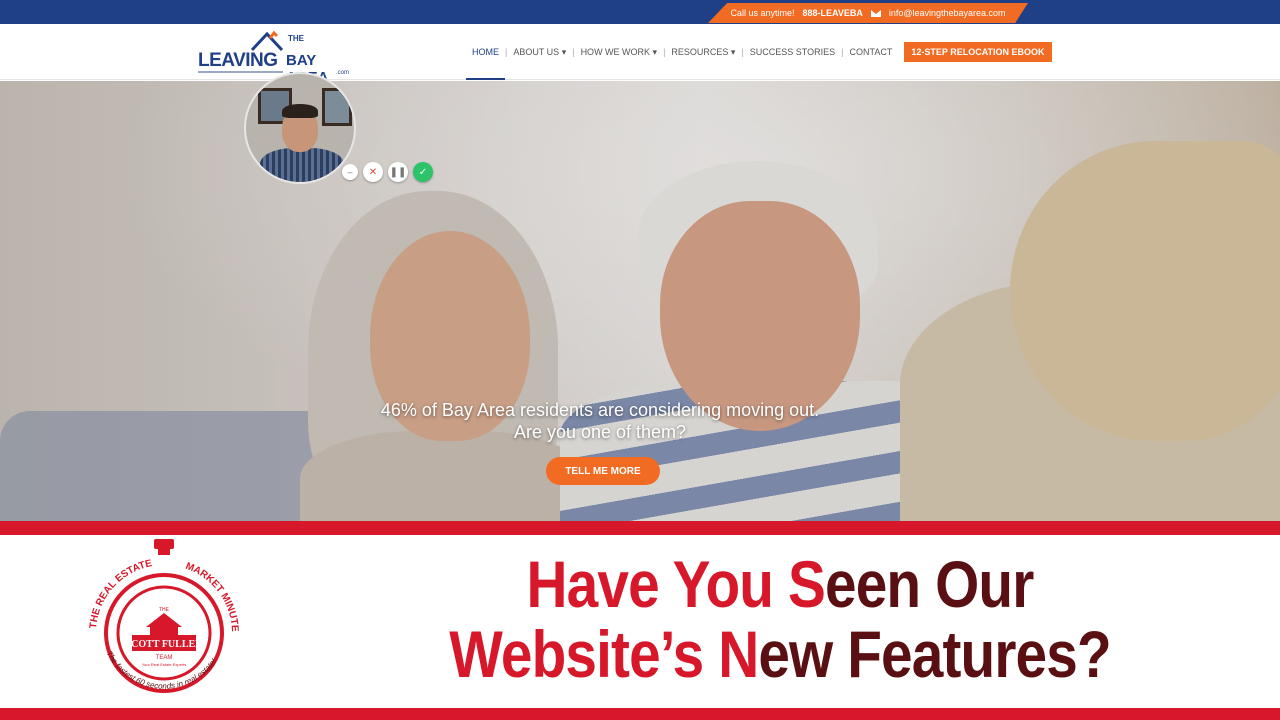 This screenshot has height=720, width=1280. Describe the element at coordinates (423, 172) in the screenshot. I see `check-icon: ✓` at that location.